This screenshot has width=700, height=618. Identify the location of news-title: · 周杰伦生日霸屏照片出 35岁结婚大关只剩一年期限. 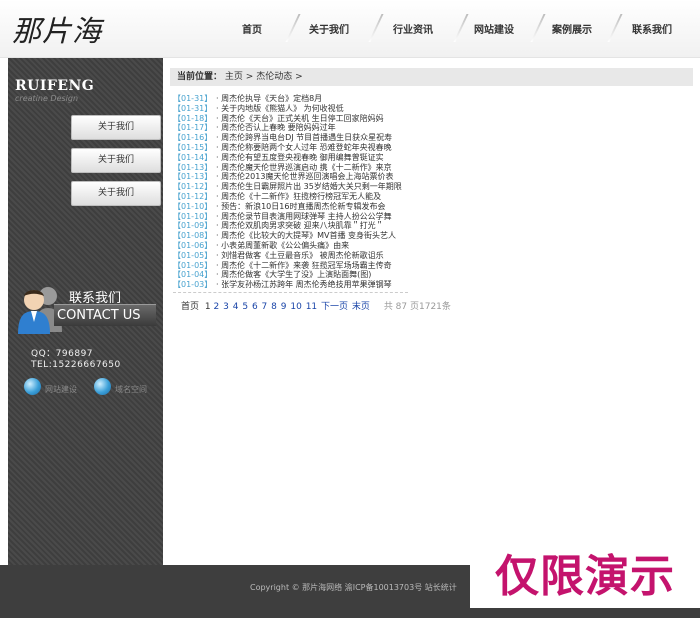
(309, 186).